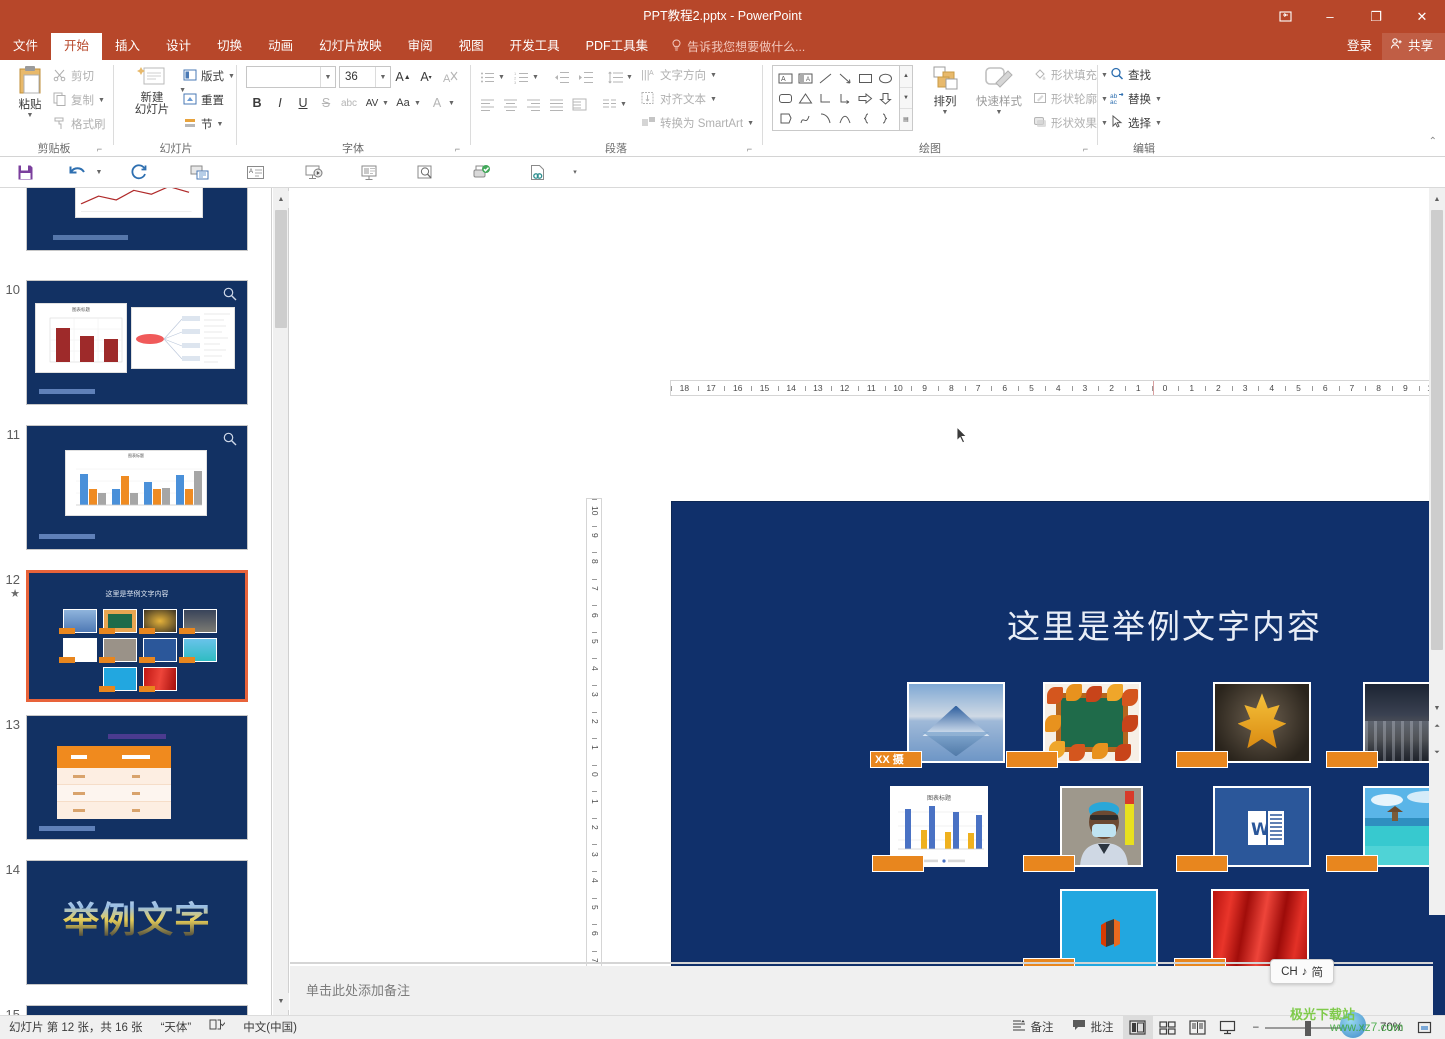 The width and height of the screenshot is (1445, 1039). What do you see at coordinates (749, 149) in the screenshot?
I see `paragraph-dialog-launcher: ⌐` at bounding box center [749, 149].